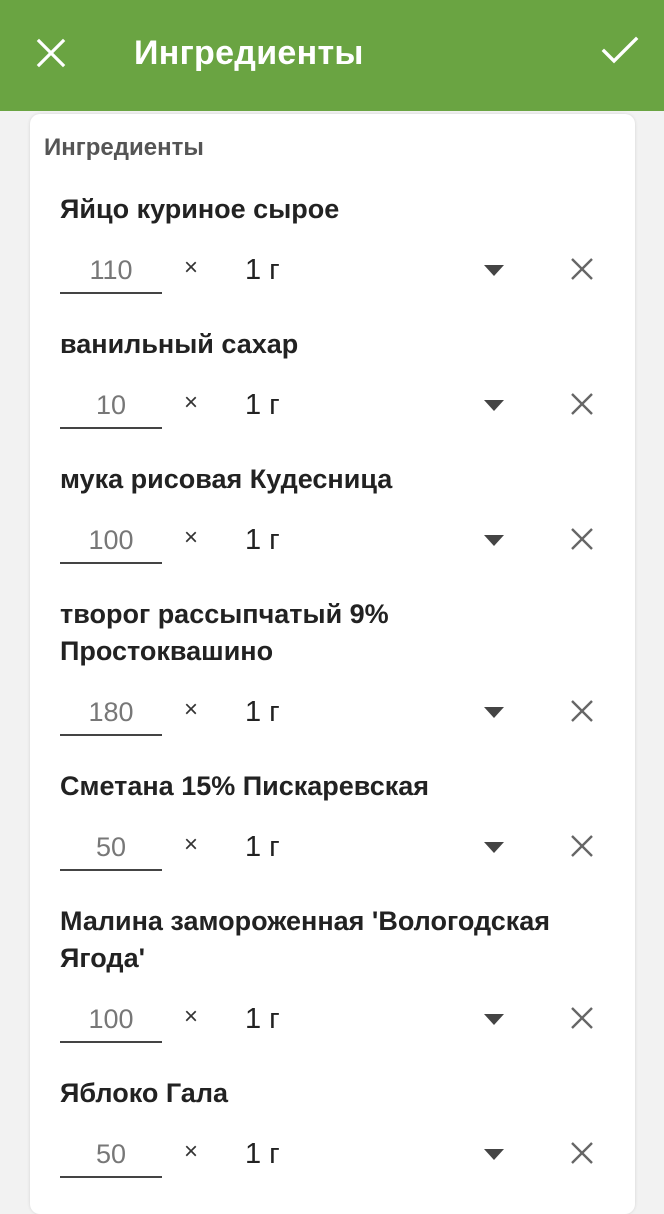  I want to click on ingredient-row: 10 × 1 г, so click(332, 415).